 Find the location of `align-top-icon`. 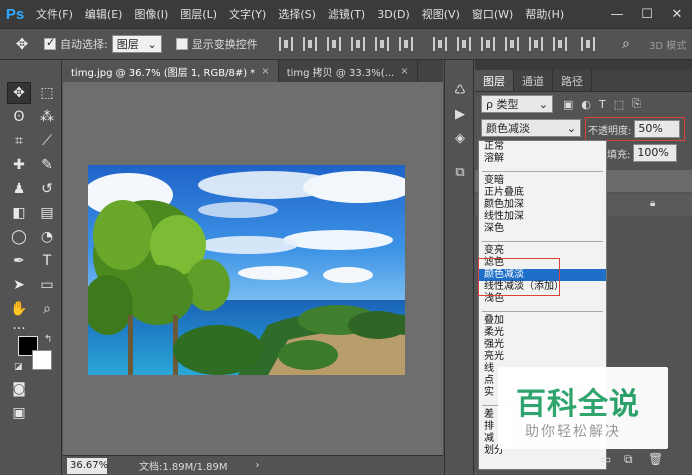

align-top-icon is located at coordinates (285, 44).